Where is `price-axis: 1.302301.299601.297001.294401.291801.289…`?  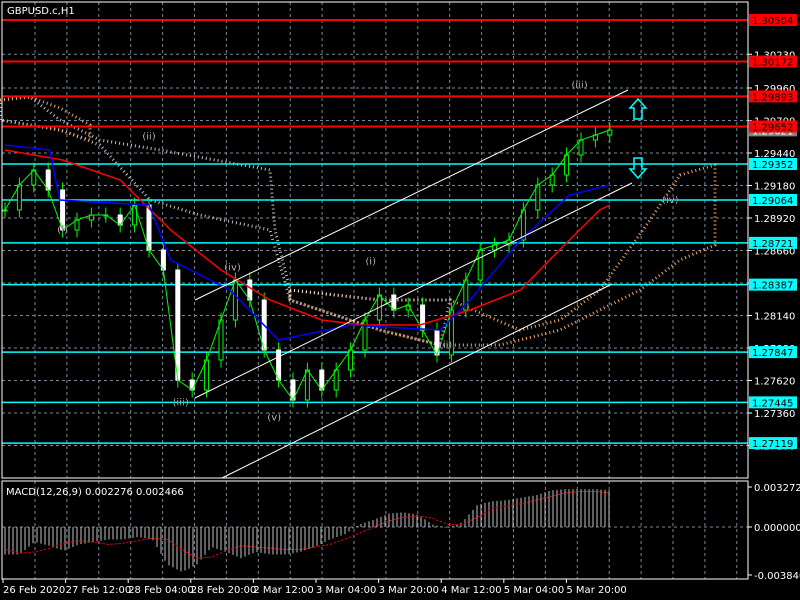
price-axis: 1.302301.299601.297001.294401.291801.289… is located at coordinates (771, 251).